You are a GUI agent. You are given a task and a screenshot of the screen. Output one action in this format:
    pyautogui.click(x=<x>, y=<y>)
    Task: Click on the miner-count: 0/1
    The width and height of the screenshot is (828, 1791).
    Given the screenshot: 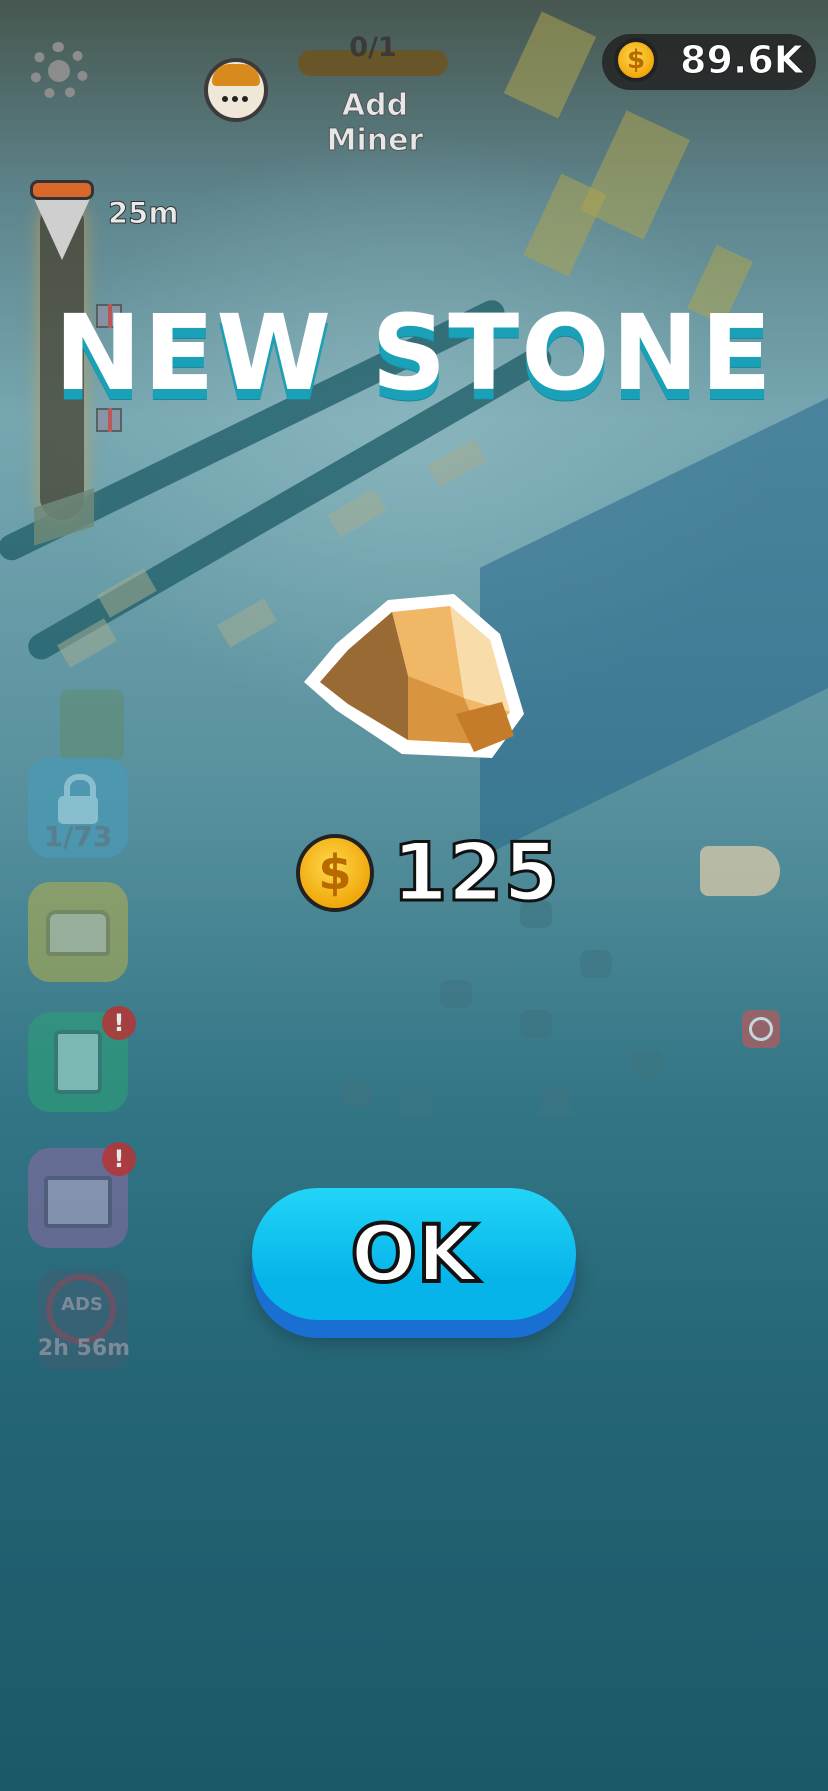 What is the action you would take?
    pyautogui.click(x=373, y=47)
    